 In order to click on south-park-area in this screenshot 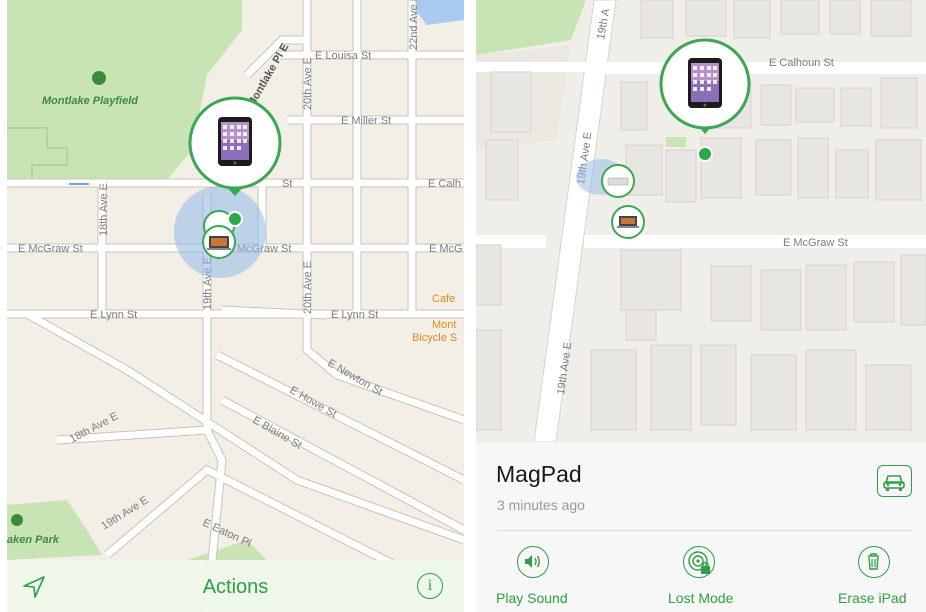, I will do `click(54, 530)`.